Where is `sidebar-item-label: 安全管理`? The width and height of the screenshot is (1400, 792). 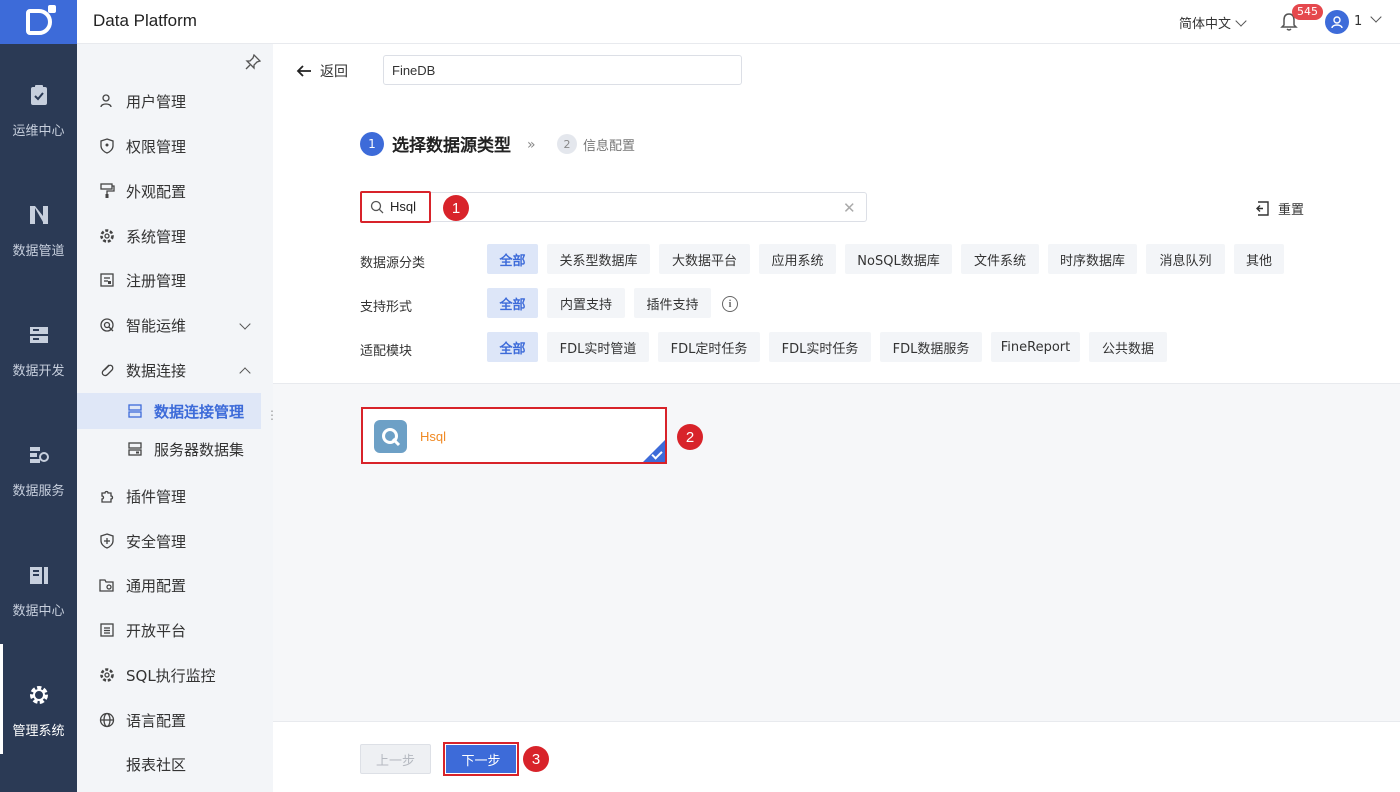
sidebar-item-label: 安全管理 is located at coordinates (156, 541).